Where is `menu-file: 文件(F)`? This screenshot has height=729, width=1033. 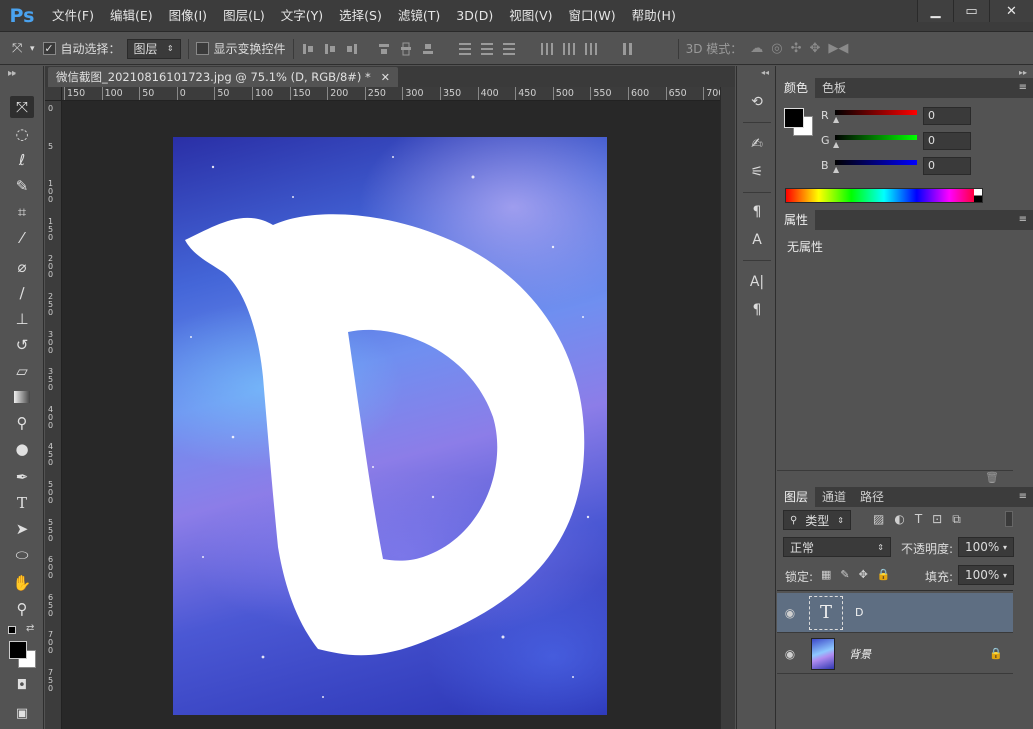
menu-file: 文件(F) is located at coordinates (73, 16).